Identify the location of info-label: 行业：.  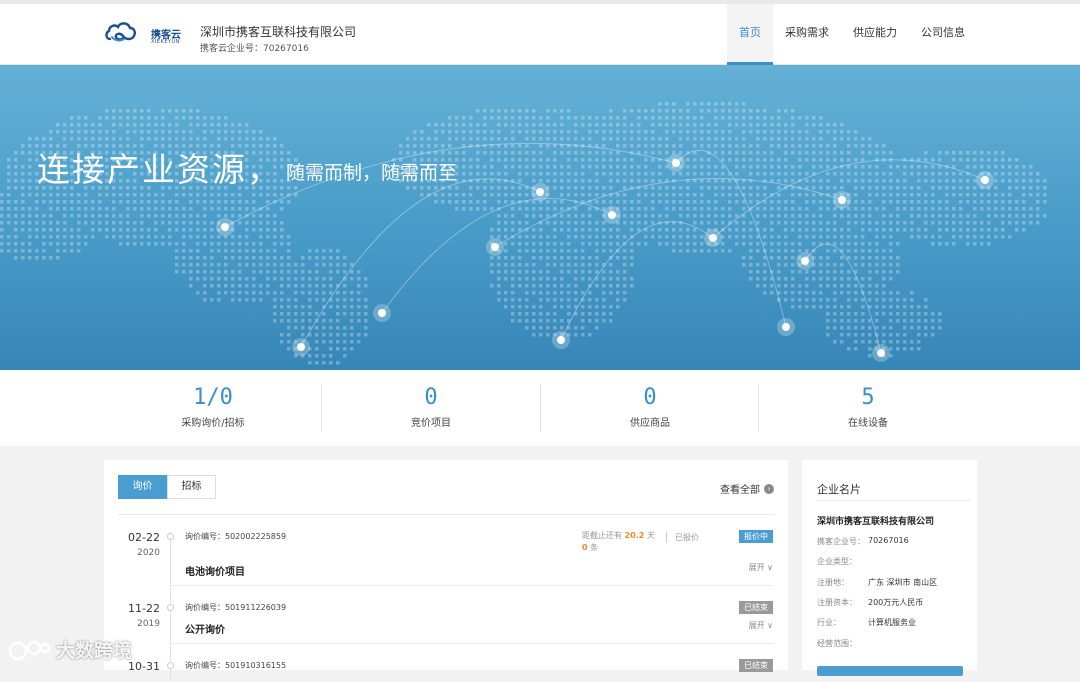
(829, 622).